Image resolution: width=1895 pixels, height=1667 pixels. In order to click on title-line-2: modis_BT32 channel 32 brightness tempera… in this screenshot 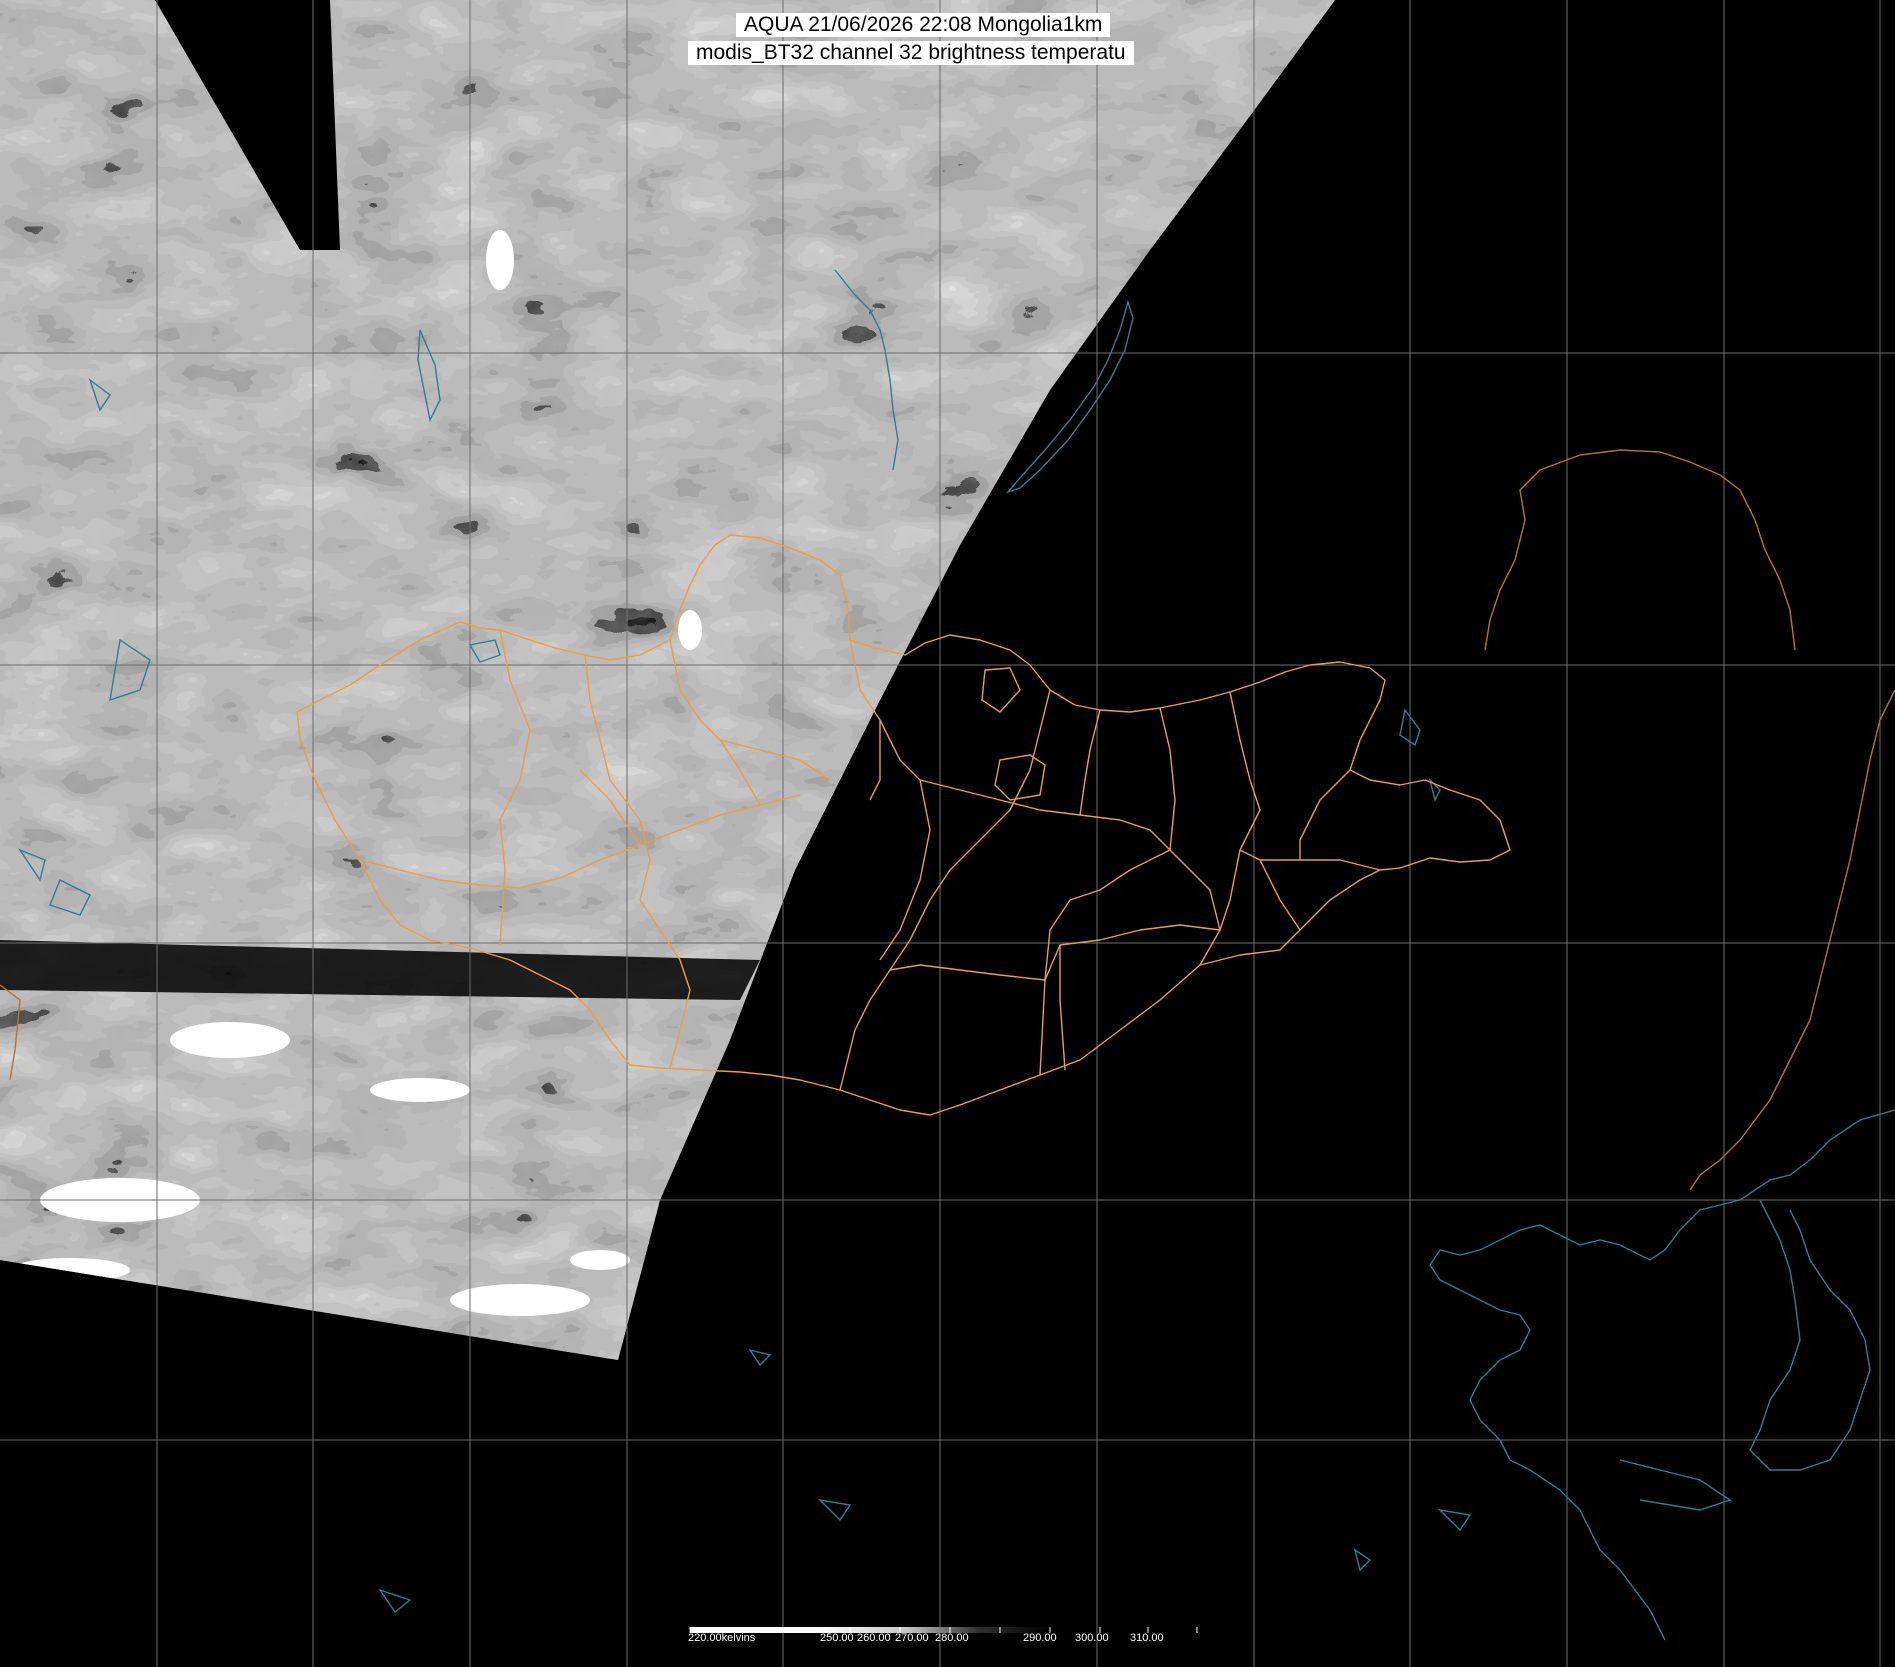, I will do `click(911, 53)`.